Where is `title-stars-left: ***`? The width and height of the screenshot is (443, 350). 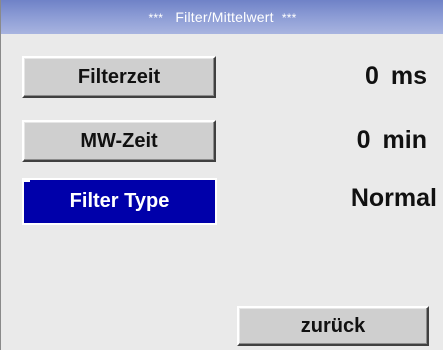 title-stars-left: *** is located at coordinates (156, 18).